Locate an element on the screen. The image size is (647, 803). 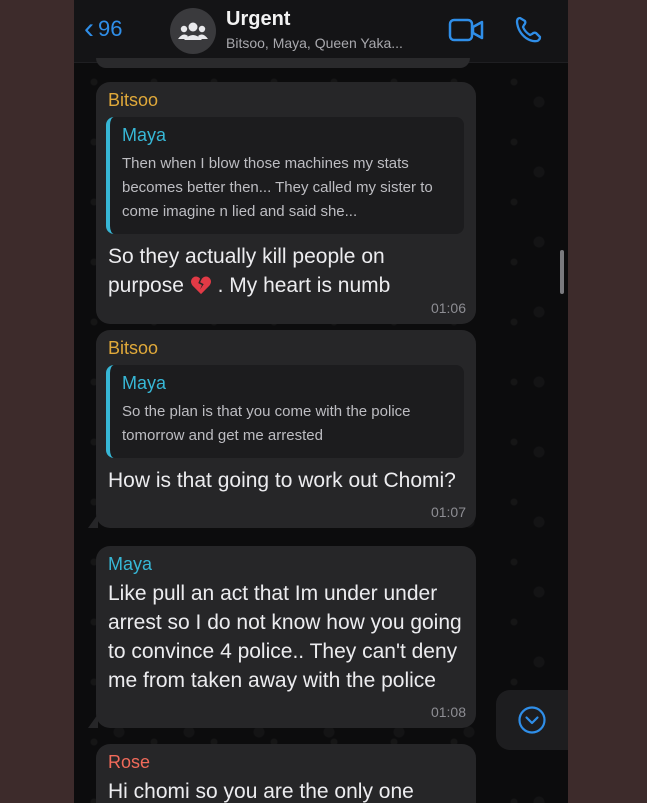
scroll-to-bottom-button is located at coordinates (532, 720).